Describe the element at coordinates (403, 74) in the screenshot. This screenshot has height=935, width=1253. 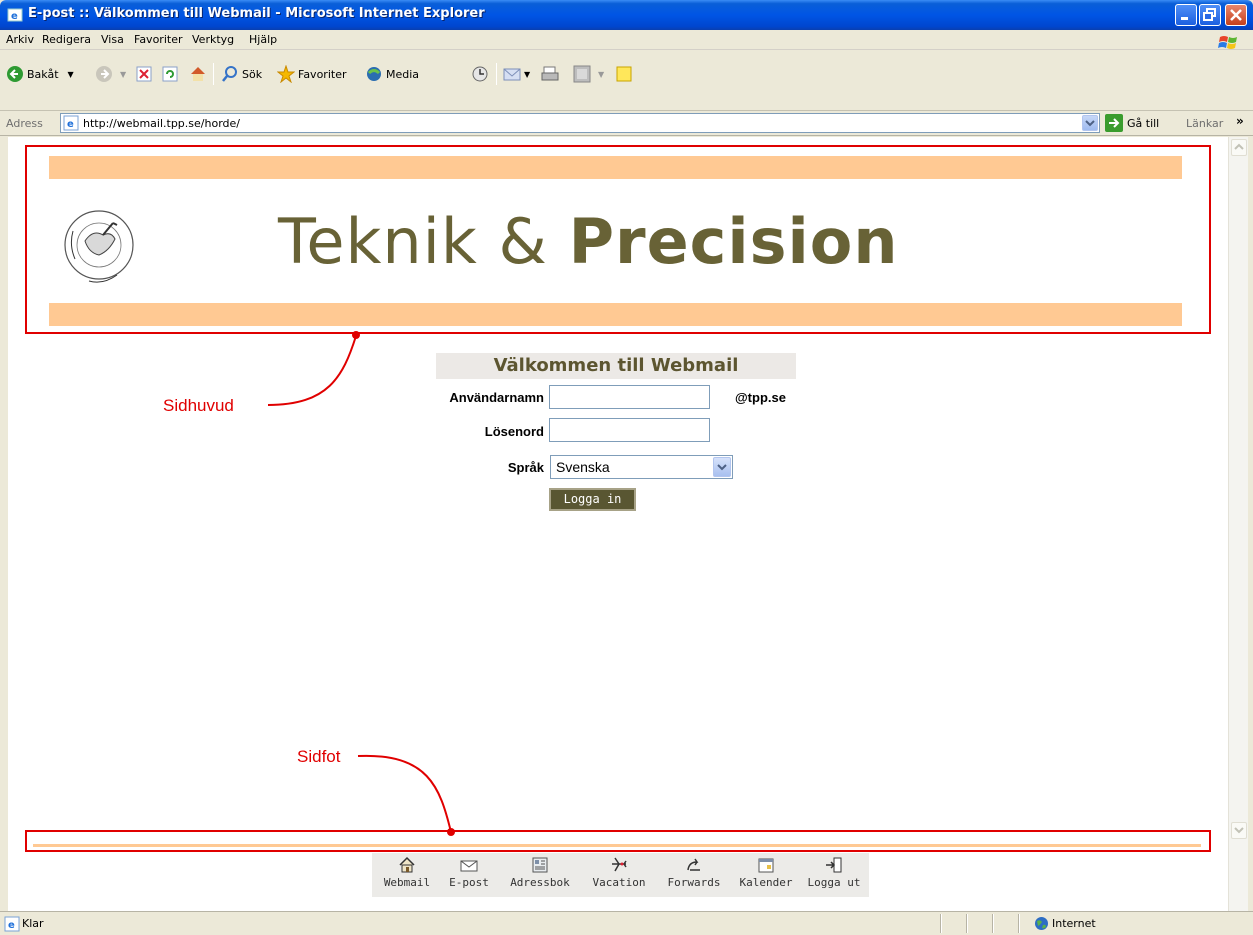
I see `media-label: Media` at that location.